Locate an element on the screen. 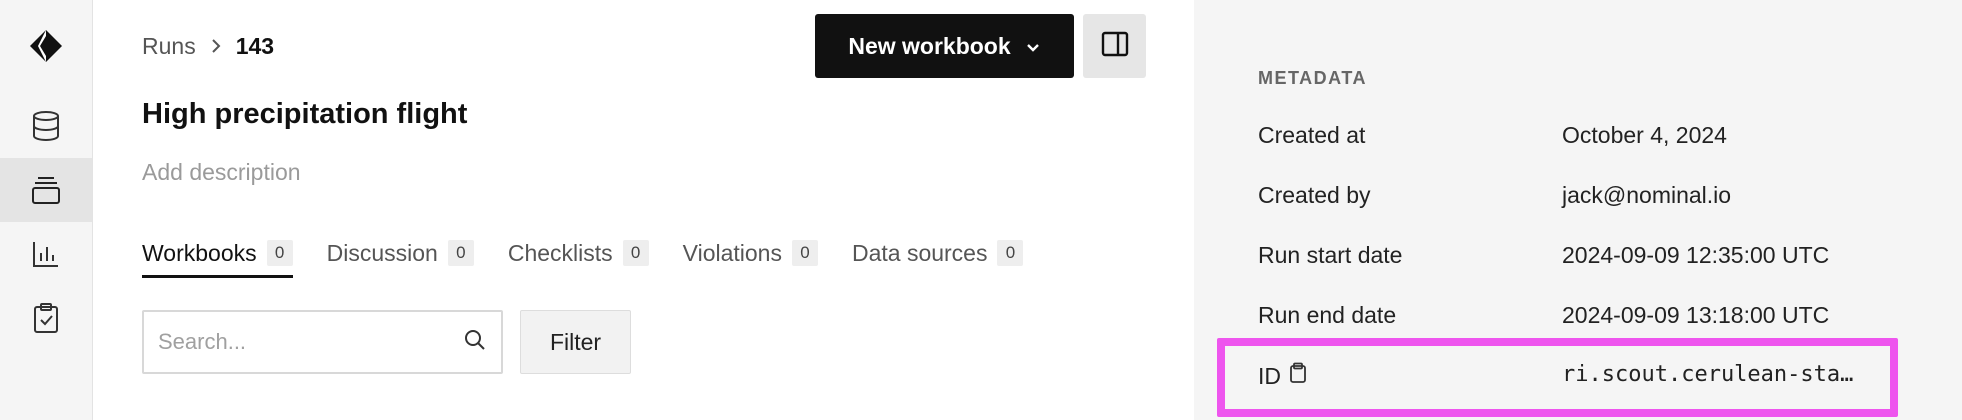 The width and height of the screenshot is (1962, 420). diamond-logo-icon is located at coordinates (46, 46).